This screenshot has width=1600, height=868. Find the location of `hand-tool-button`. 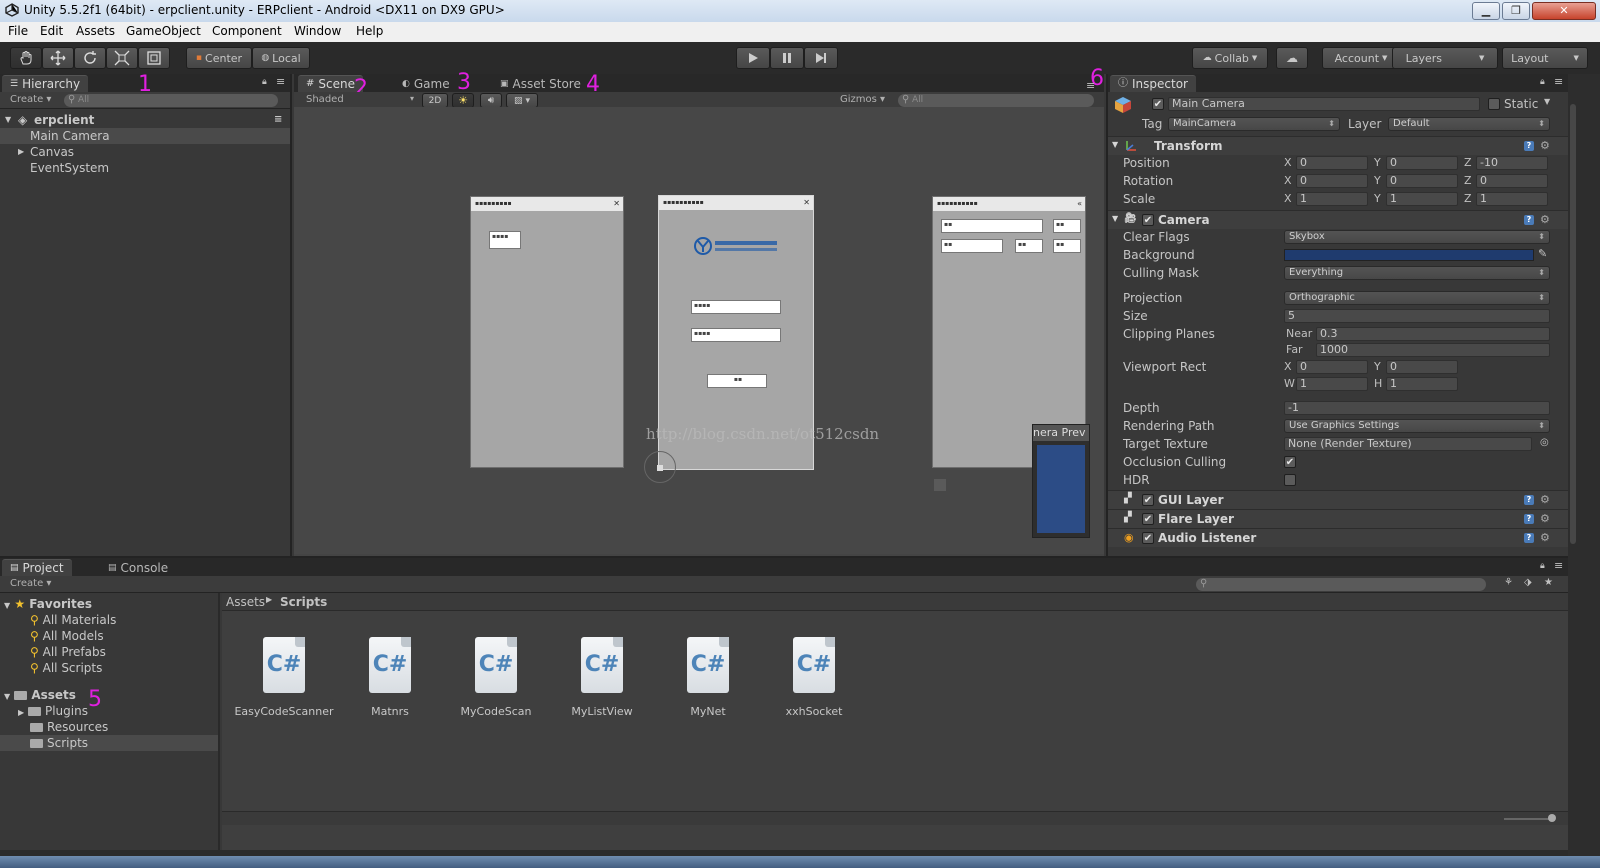

hand-tool-button is located at coordinates (26, 58).